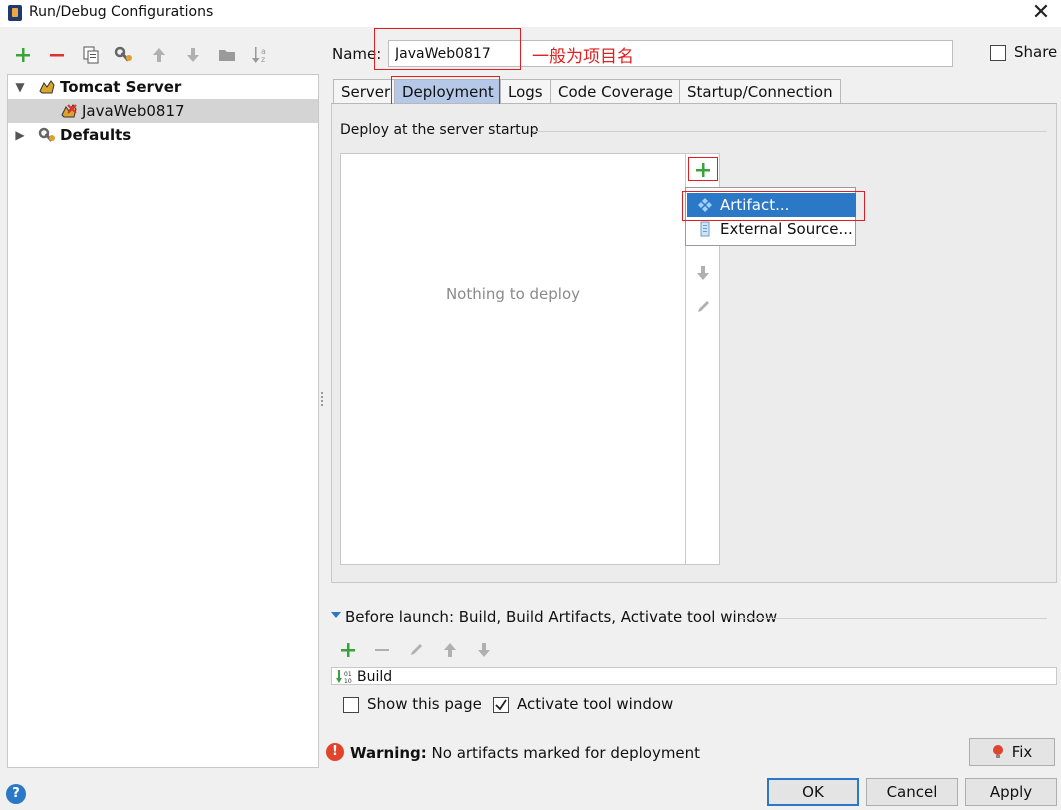  Describe the element at coordinates (424, 704) in the screenshot. I see `show-this-page-label: Show this page` at that location.